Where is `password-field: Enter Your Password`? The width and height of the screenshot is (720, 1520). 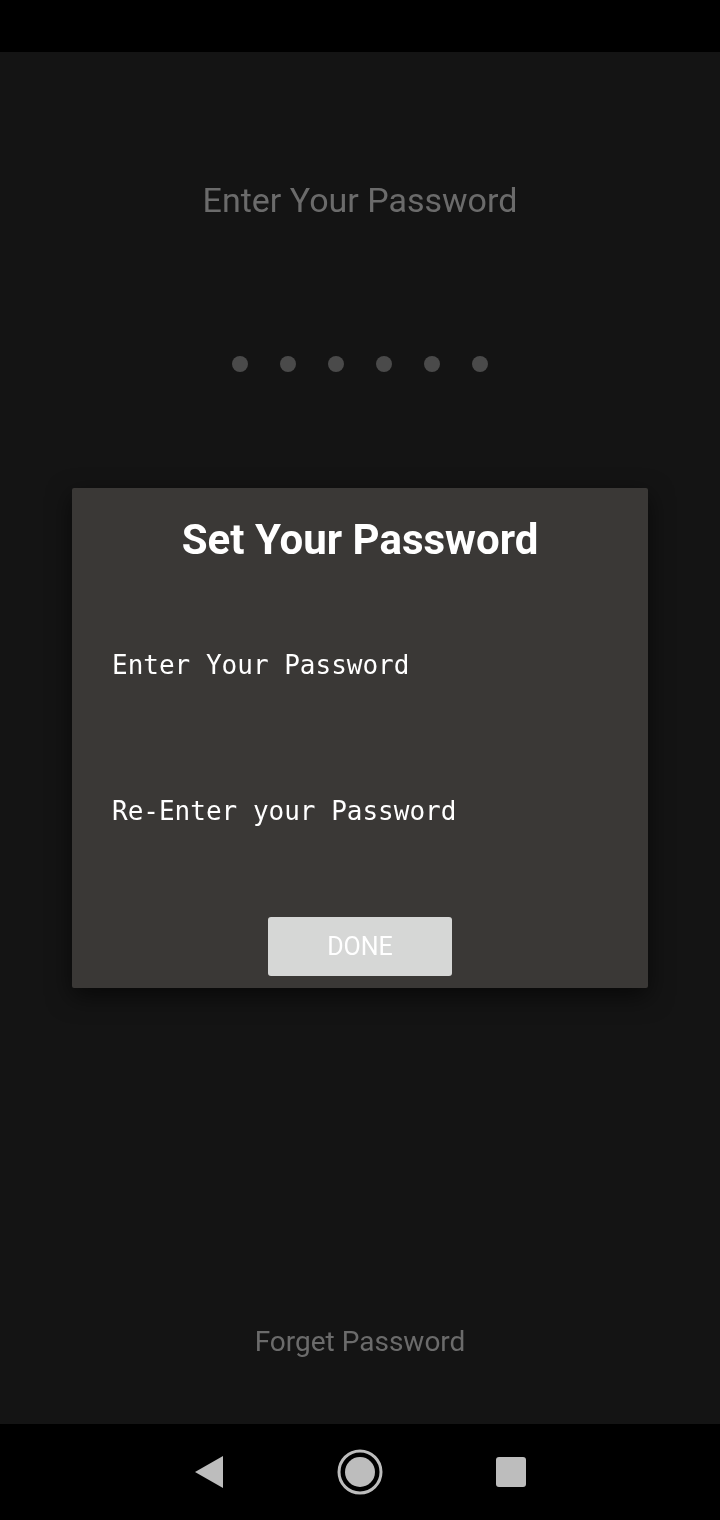
password-field: Enter Your Password is located at coordinates (360, 665).